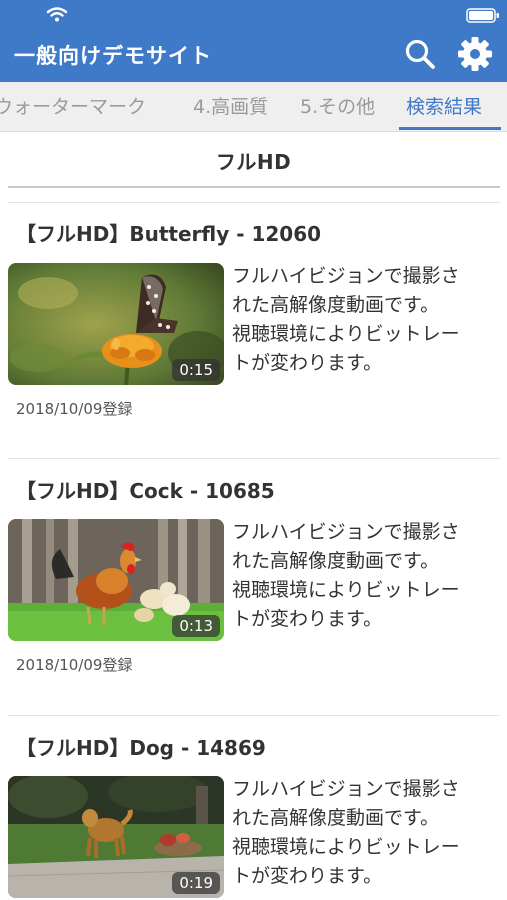 Image resolution: width=507 pixels, height=900 pixels. I want to click on video-thumbnail: 0:13, so click(116, 580).